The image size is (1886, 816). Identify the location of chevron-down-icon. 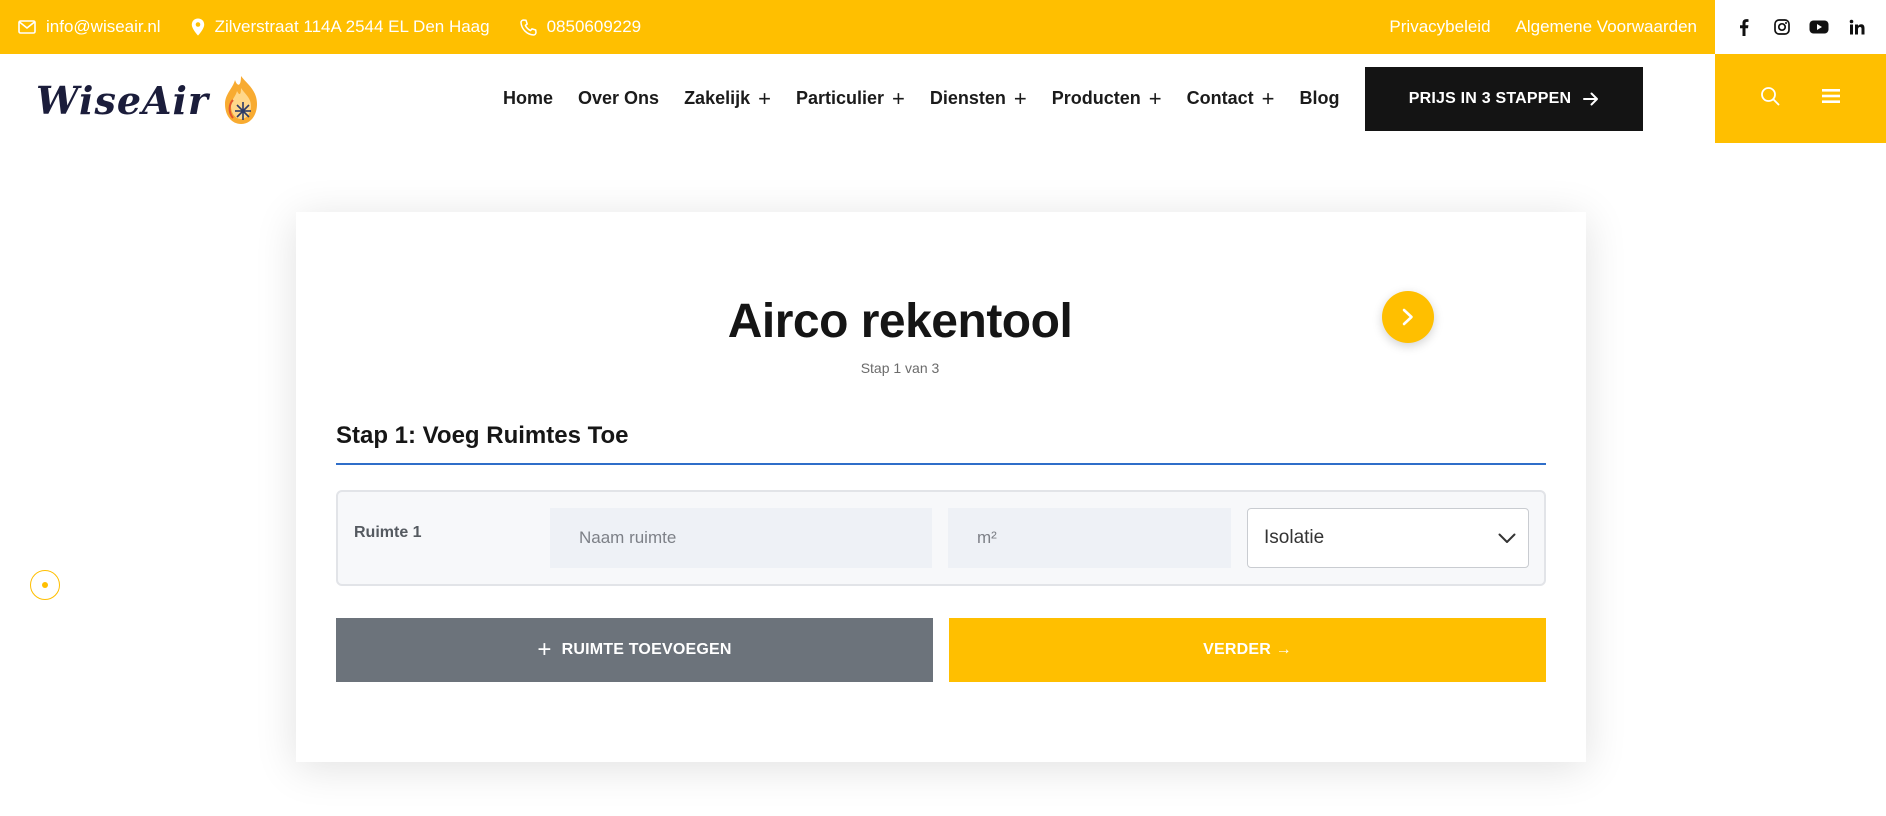
(1507, 538).